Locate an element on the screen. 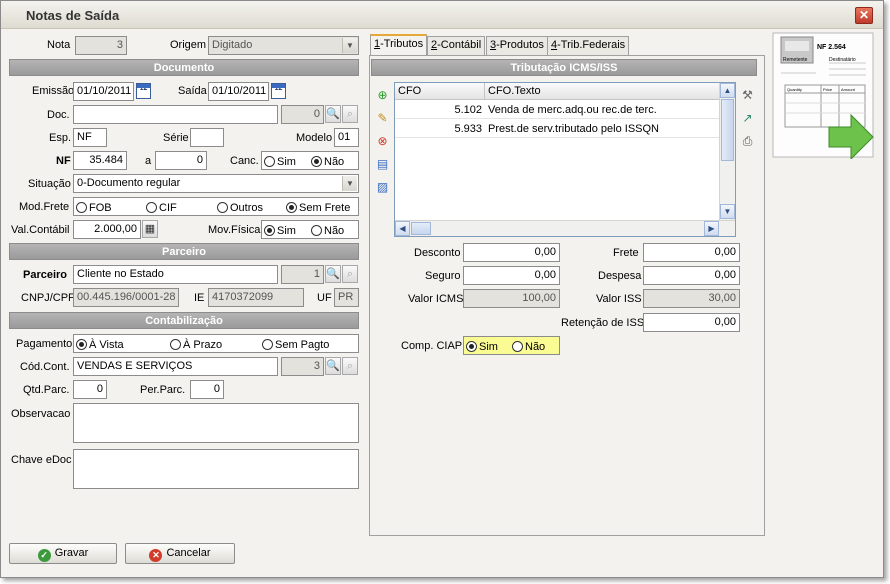 This screenshot has height=584, width=890. delete-icon: ⊗ is located at coordinates (382, 141).